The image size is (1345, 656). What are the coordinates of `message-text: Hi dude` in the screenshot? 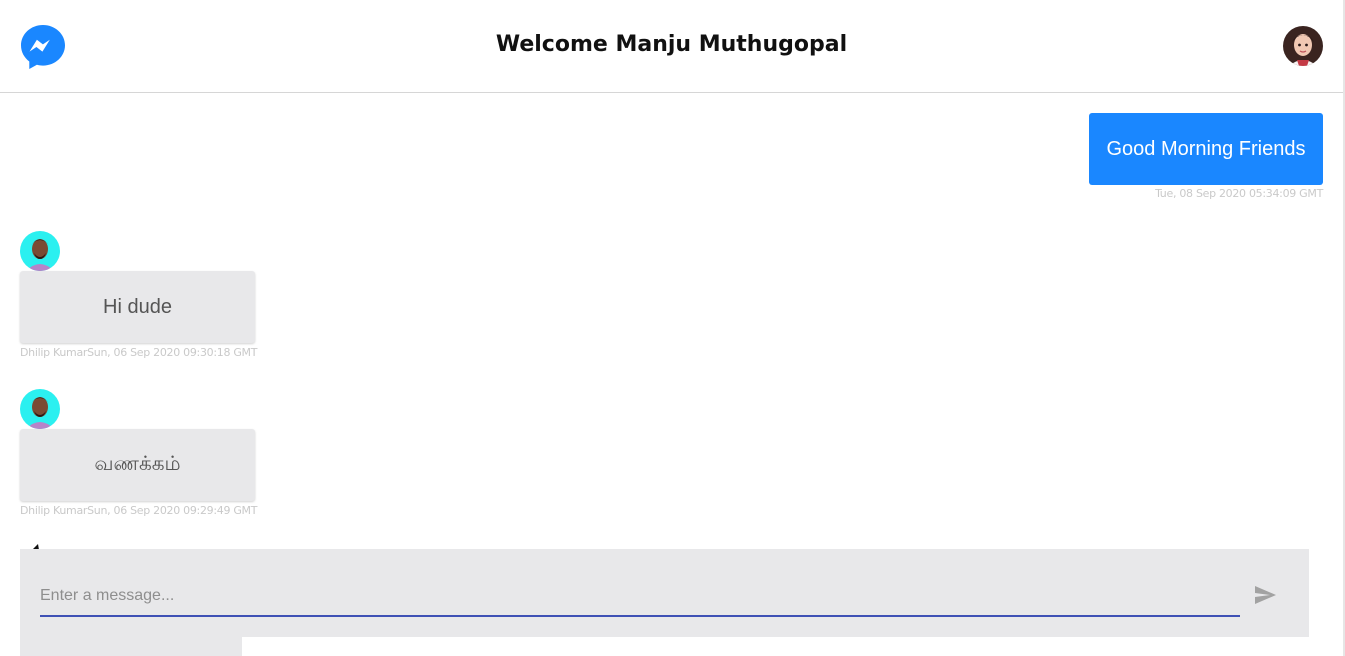 It's located at (137, 306).